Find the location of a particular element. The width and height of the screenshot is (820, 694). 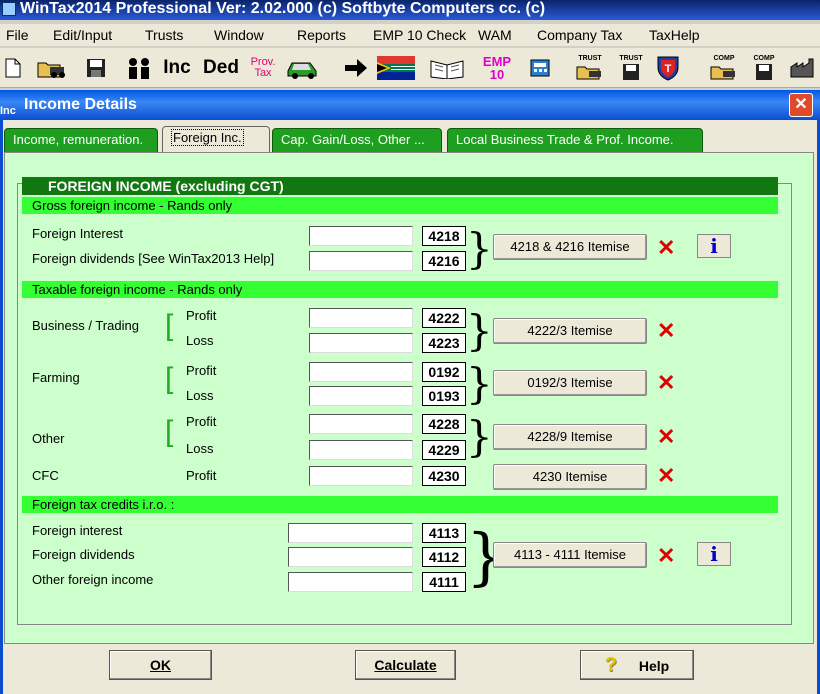

dialog-title: Income Details is located at coordinates (80, 104).